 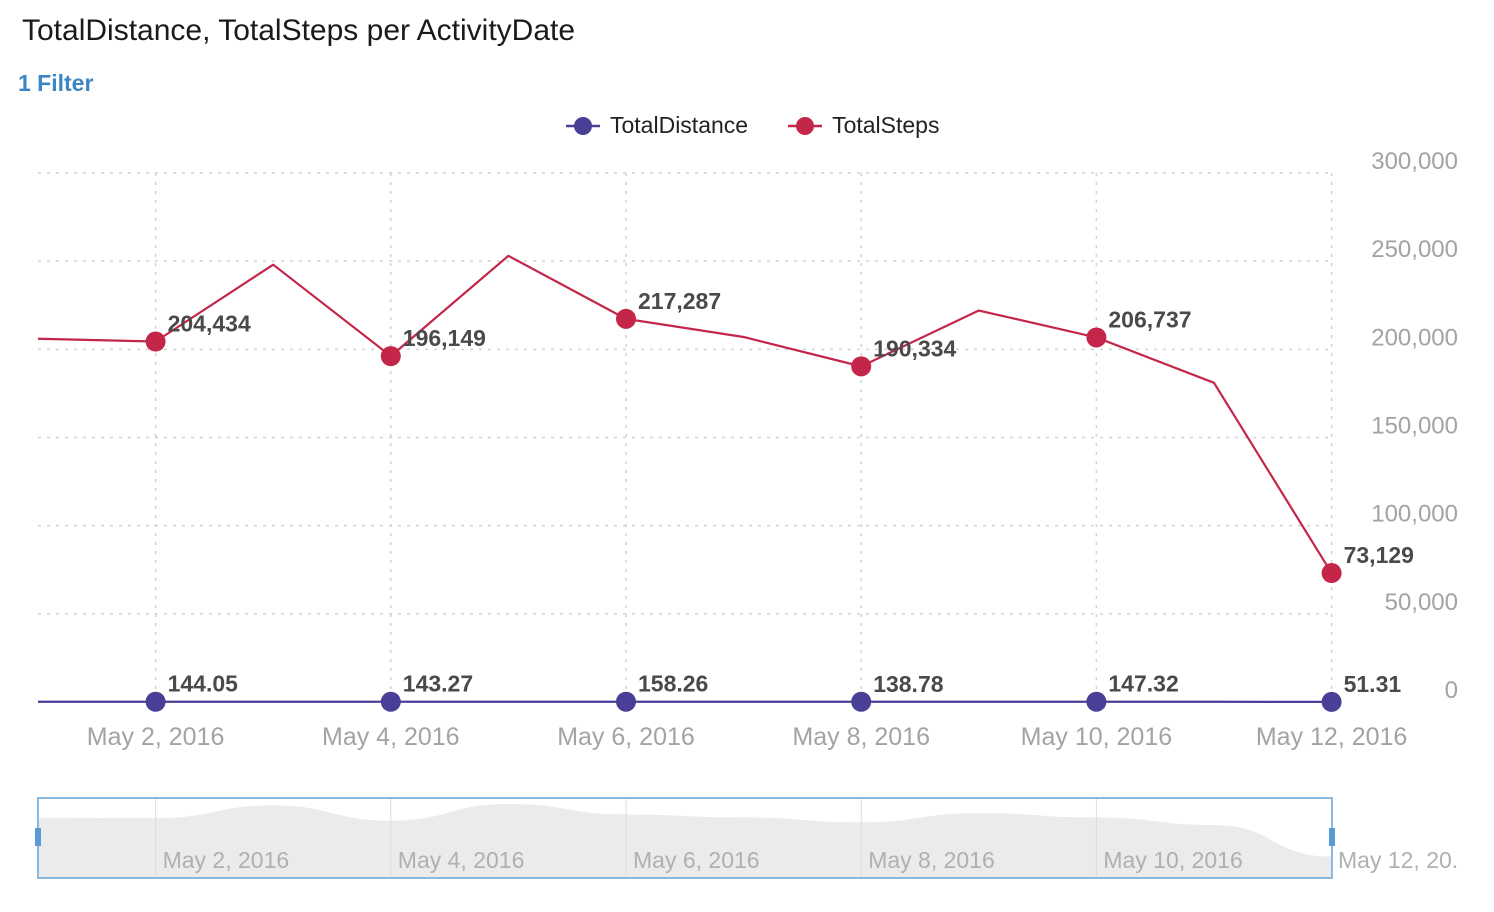 I want to click on y-tick-label: 250,000, so click(x=1414, y=249).